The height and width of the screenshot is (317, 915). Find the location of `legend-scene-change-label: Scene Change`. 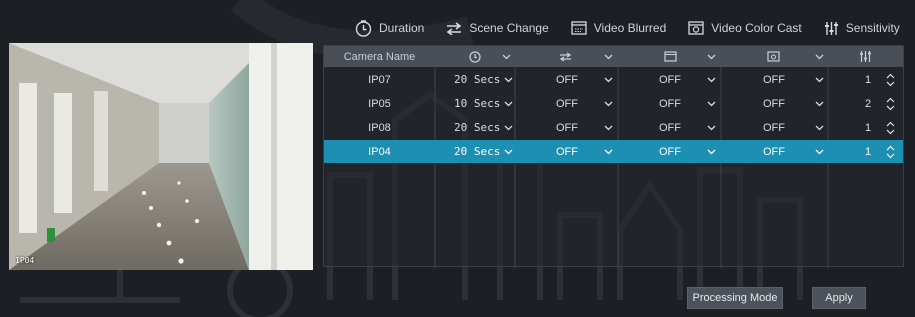

legend-scene-change-label: Scene Change is located at coordinates (509, 28).